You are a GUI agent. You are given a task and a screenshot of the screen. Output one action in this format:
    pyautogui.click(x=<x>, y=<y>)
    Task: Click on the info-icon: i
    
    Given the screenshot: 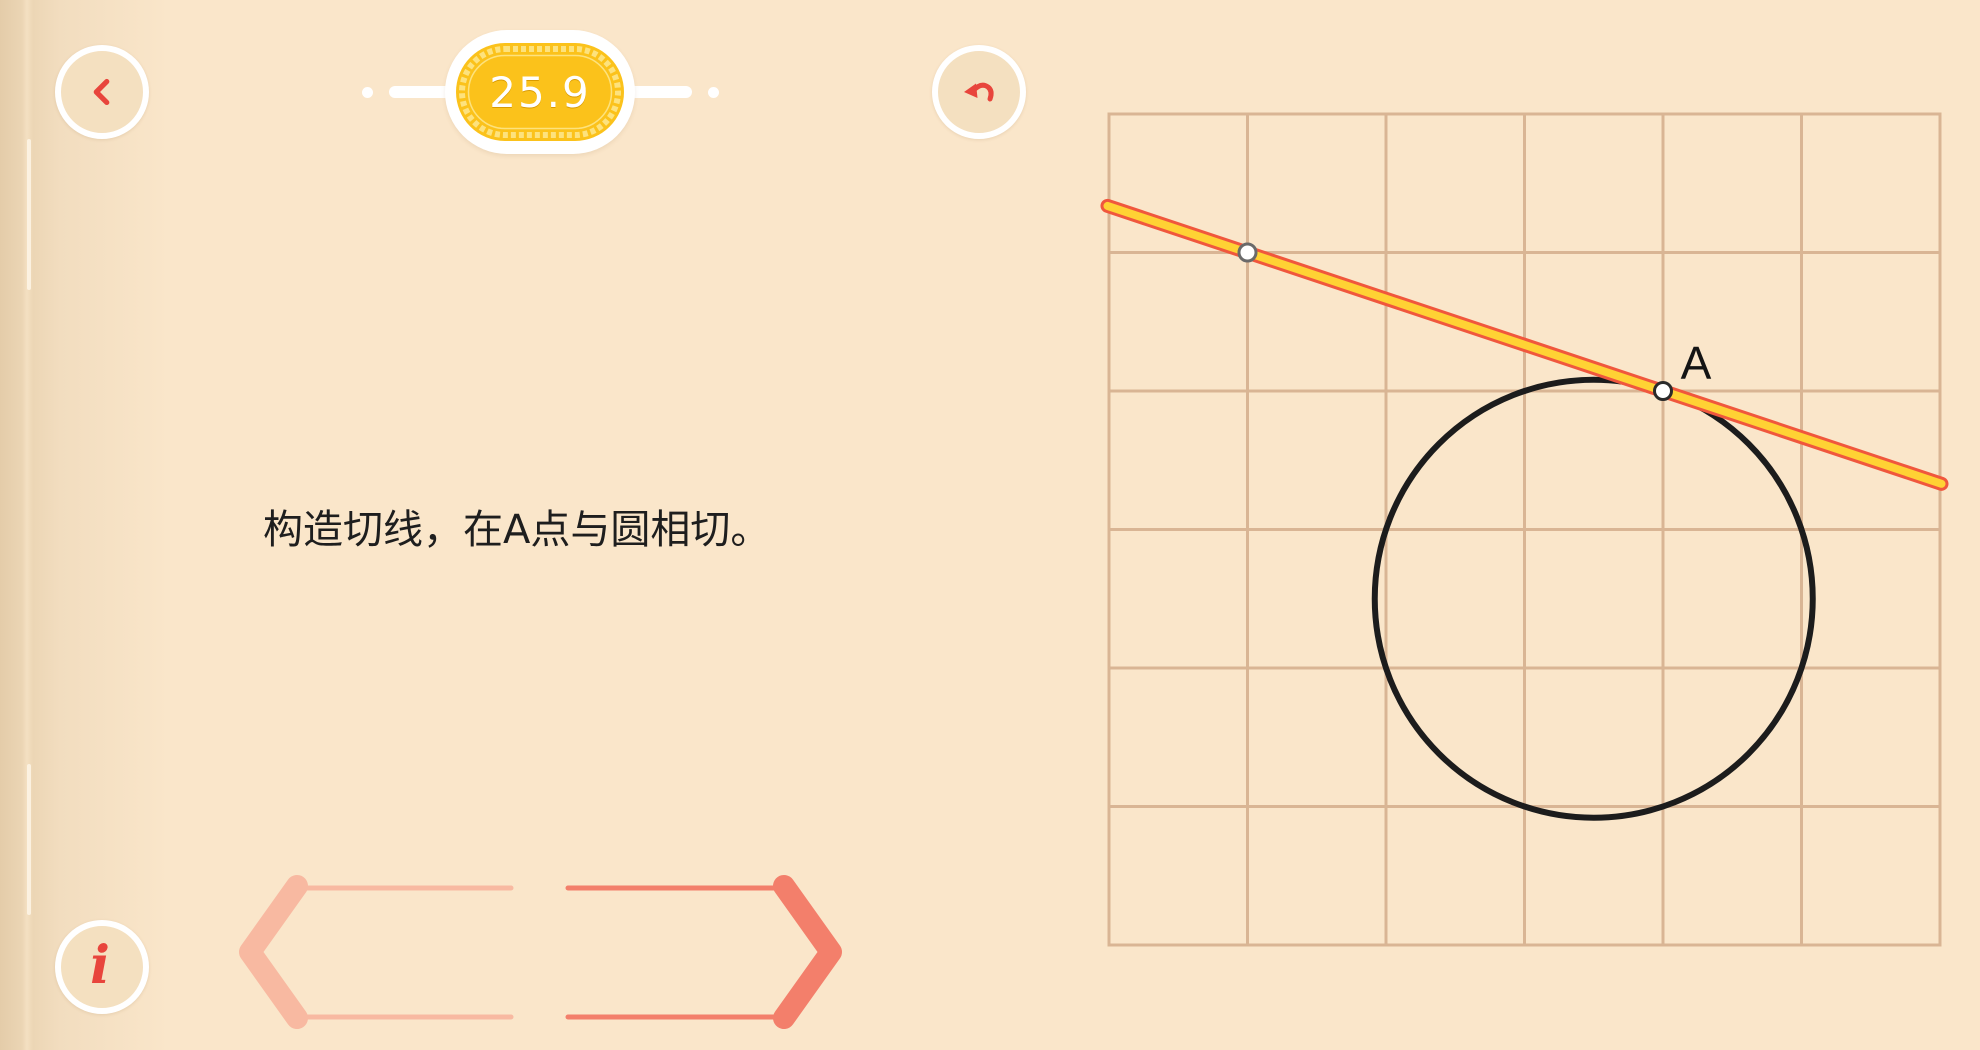 What is the action you would take?
    pyautogui.click(x=100, y=965)
    